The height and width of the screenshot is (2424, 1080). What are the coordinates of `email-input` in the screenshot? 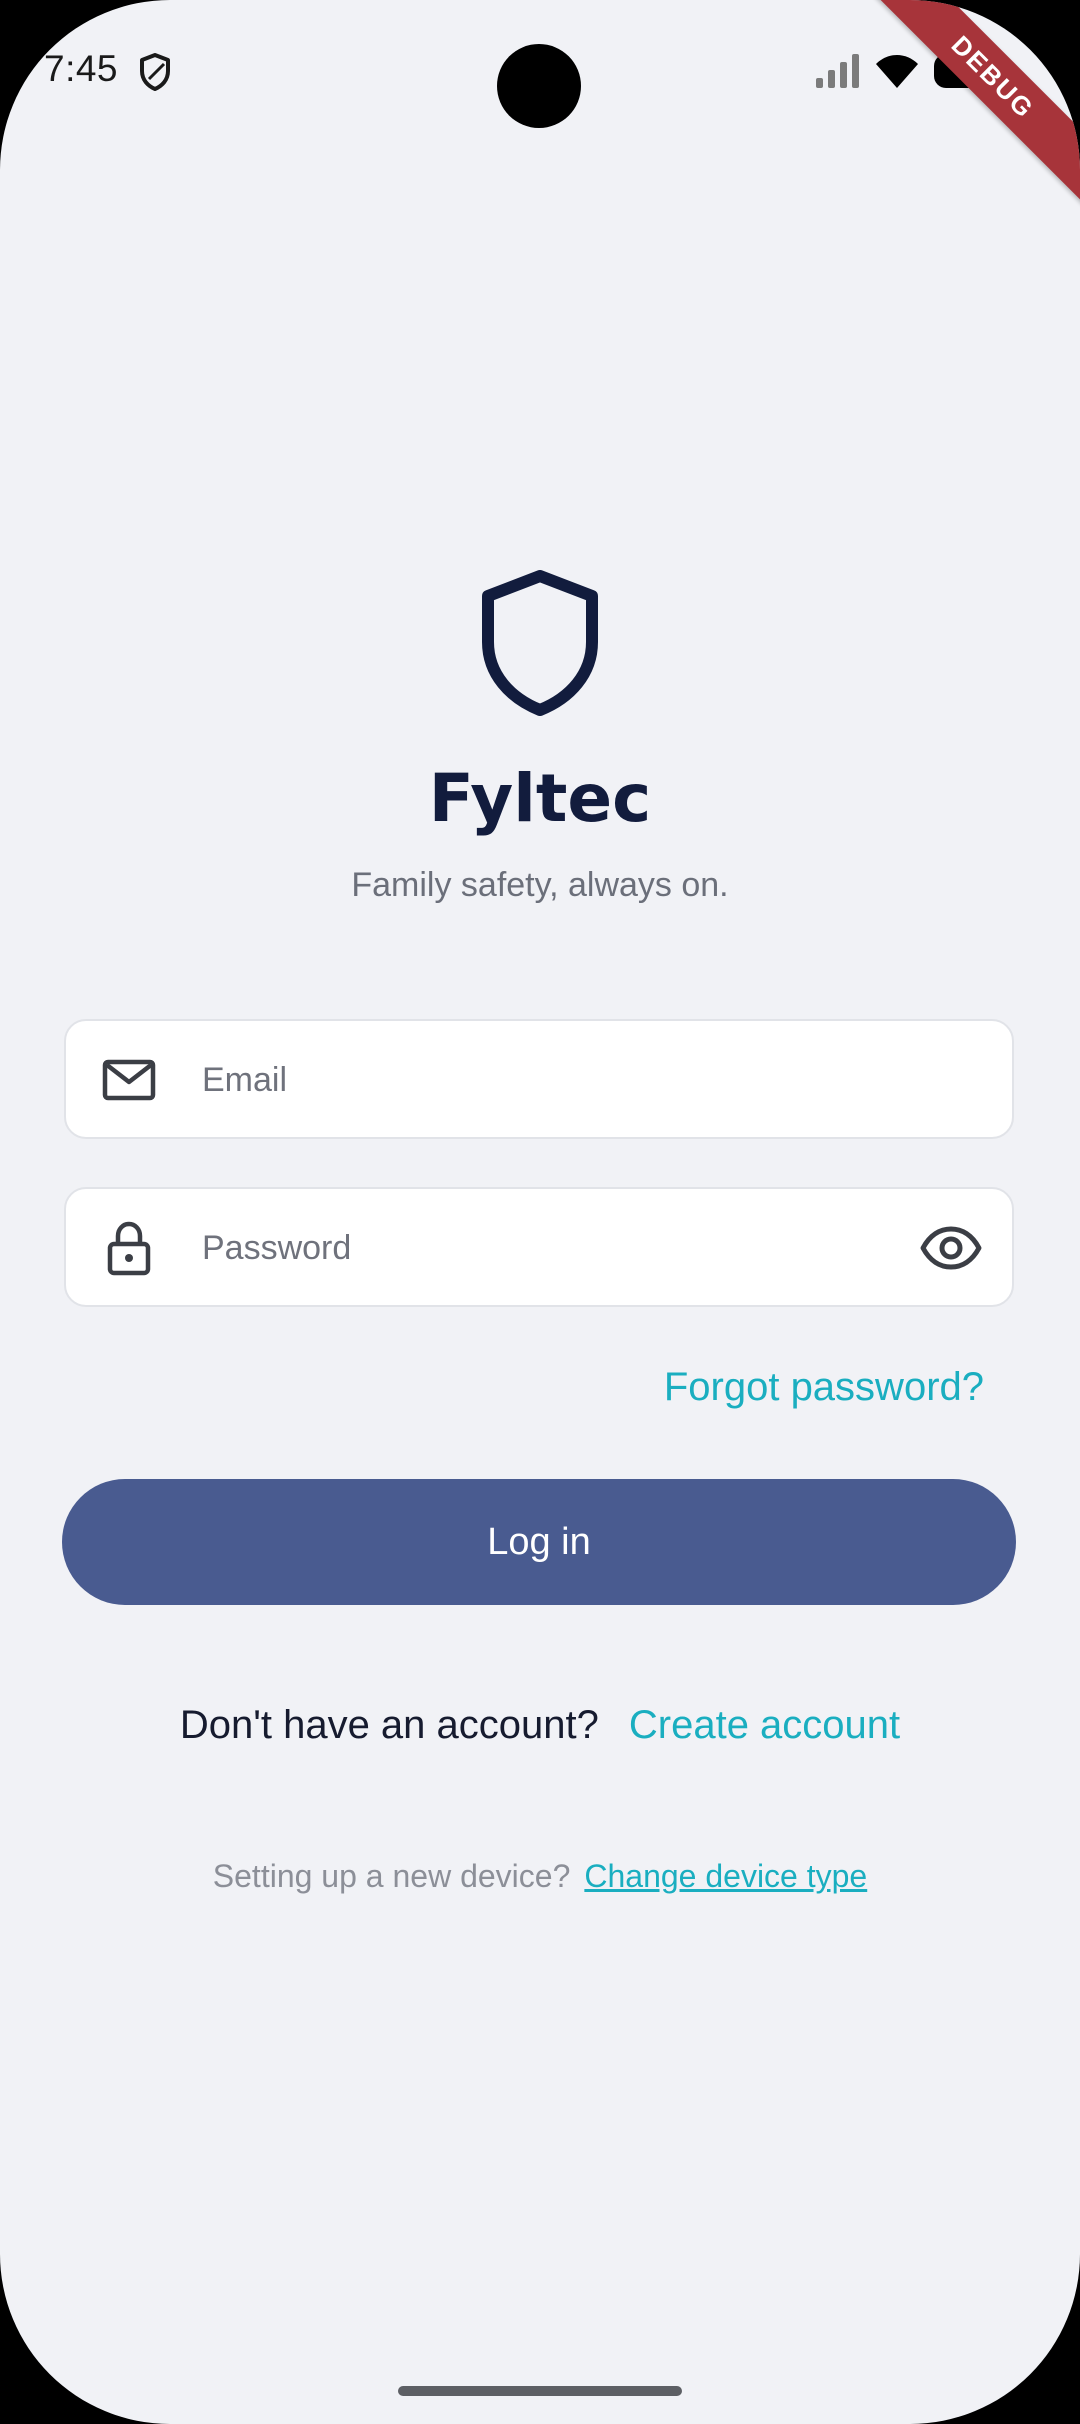 It's located at (542, 1080).